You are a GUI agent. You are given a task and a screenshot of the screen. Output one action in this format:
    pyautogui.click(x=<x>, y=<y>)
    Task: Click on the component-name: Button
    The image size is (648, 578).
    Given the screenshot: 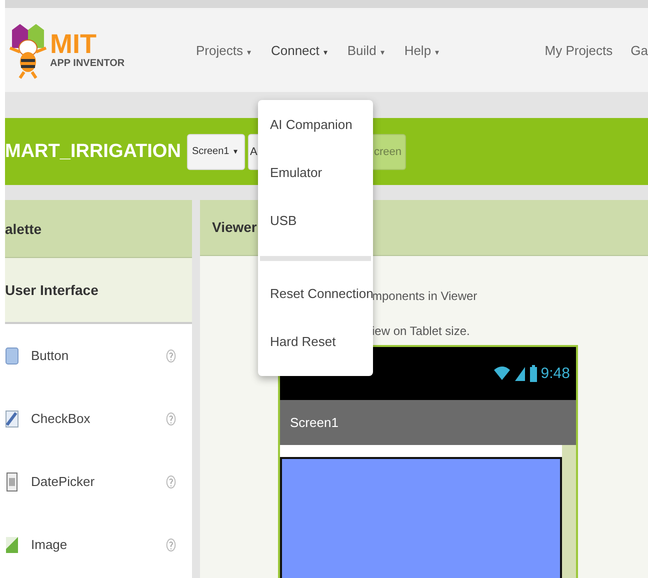 What is the action you would take?
    pyautogui.click(x=98, y=355)
    